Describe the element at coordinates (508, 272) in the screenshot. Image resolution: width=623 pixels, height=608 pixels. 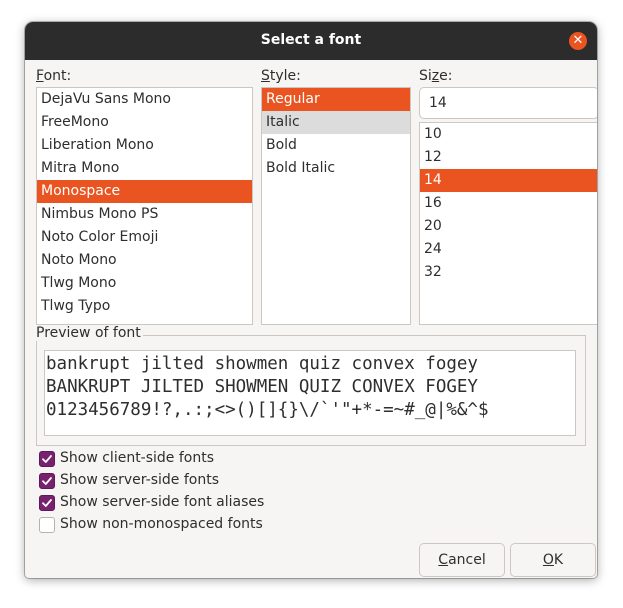
I see `font-size-list-item: 32` at that location.